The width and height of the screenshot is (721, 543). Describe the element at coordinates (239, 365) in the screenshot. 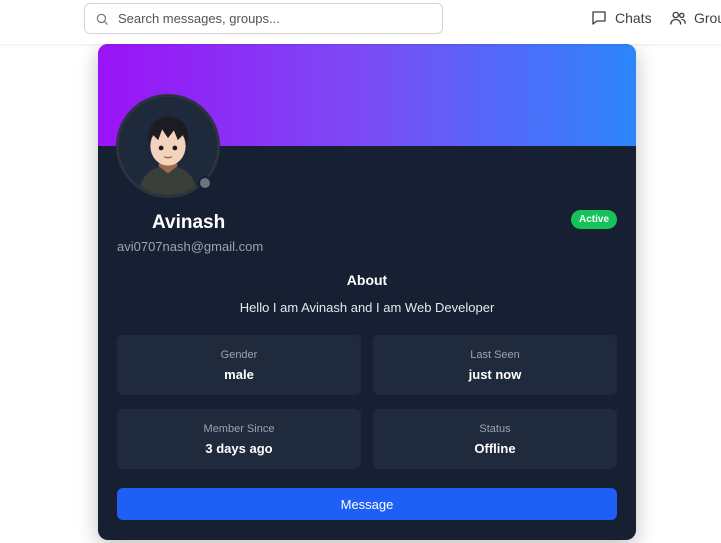

I see `info-gender: Gender male` at that location.